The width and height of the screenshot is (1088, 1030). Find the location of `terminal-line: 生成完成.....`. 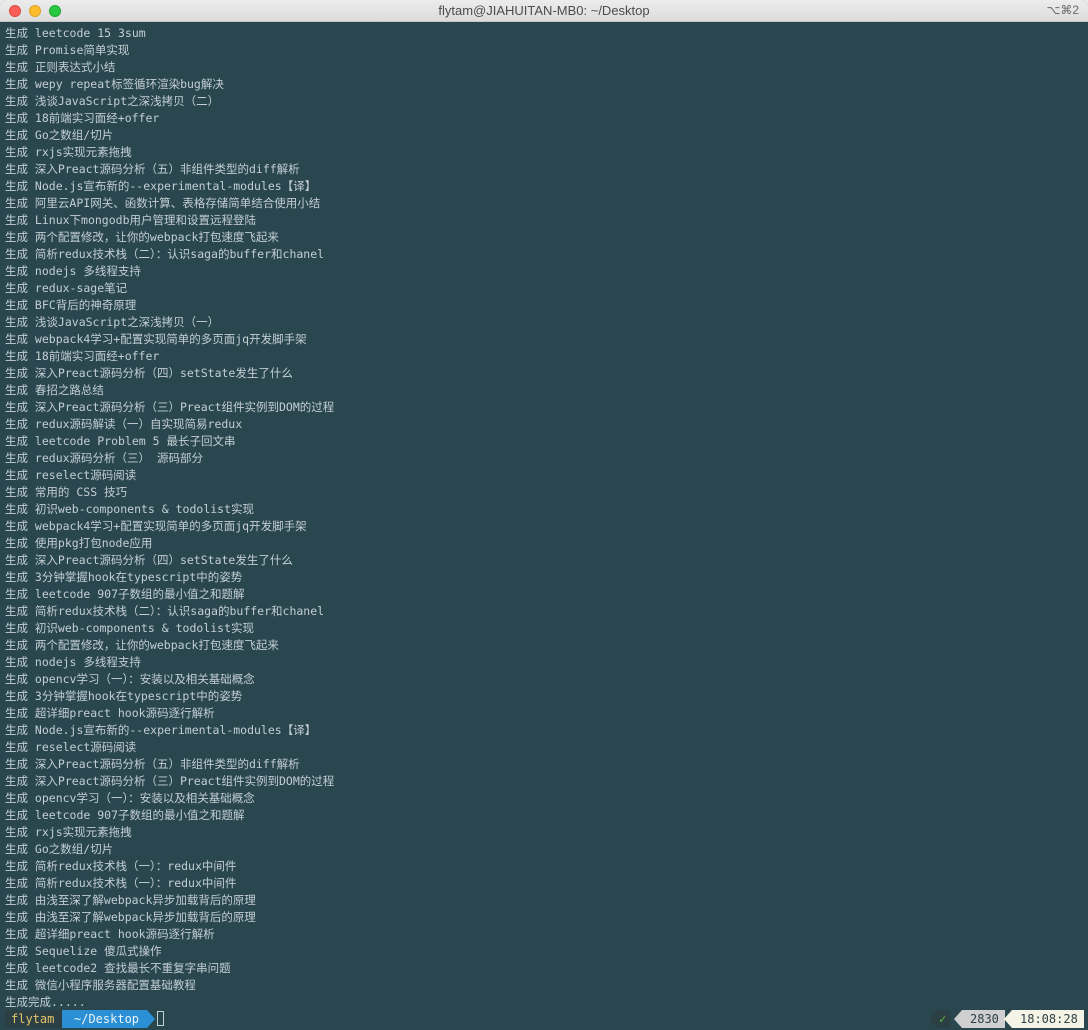

terminal-line: 生成完成..... is located at coordinates (45, 1002).